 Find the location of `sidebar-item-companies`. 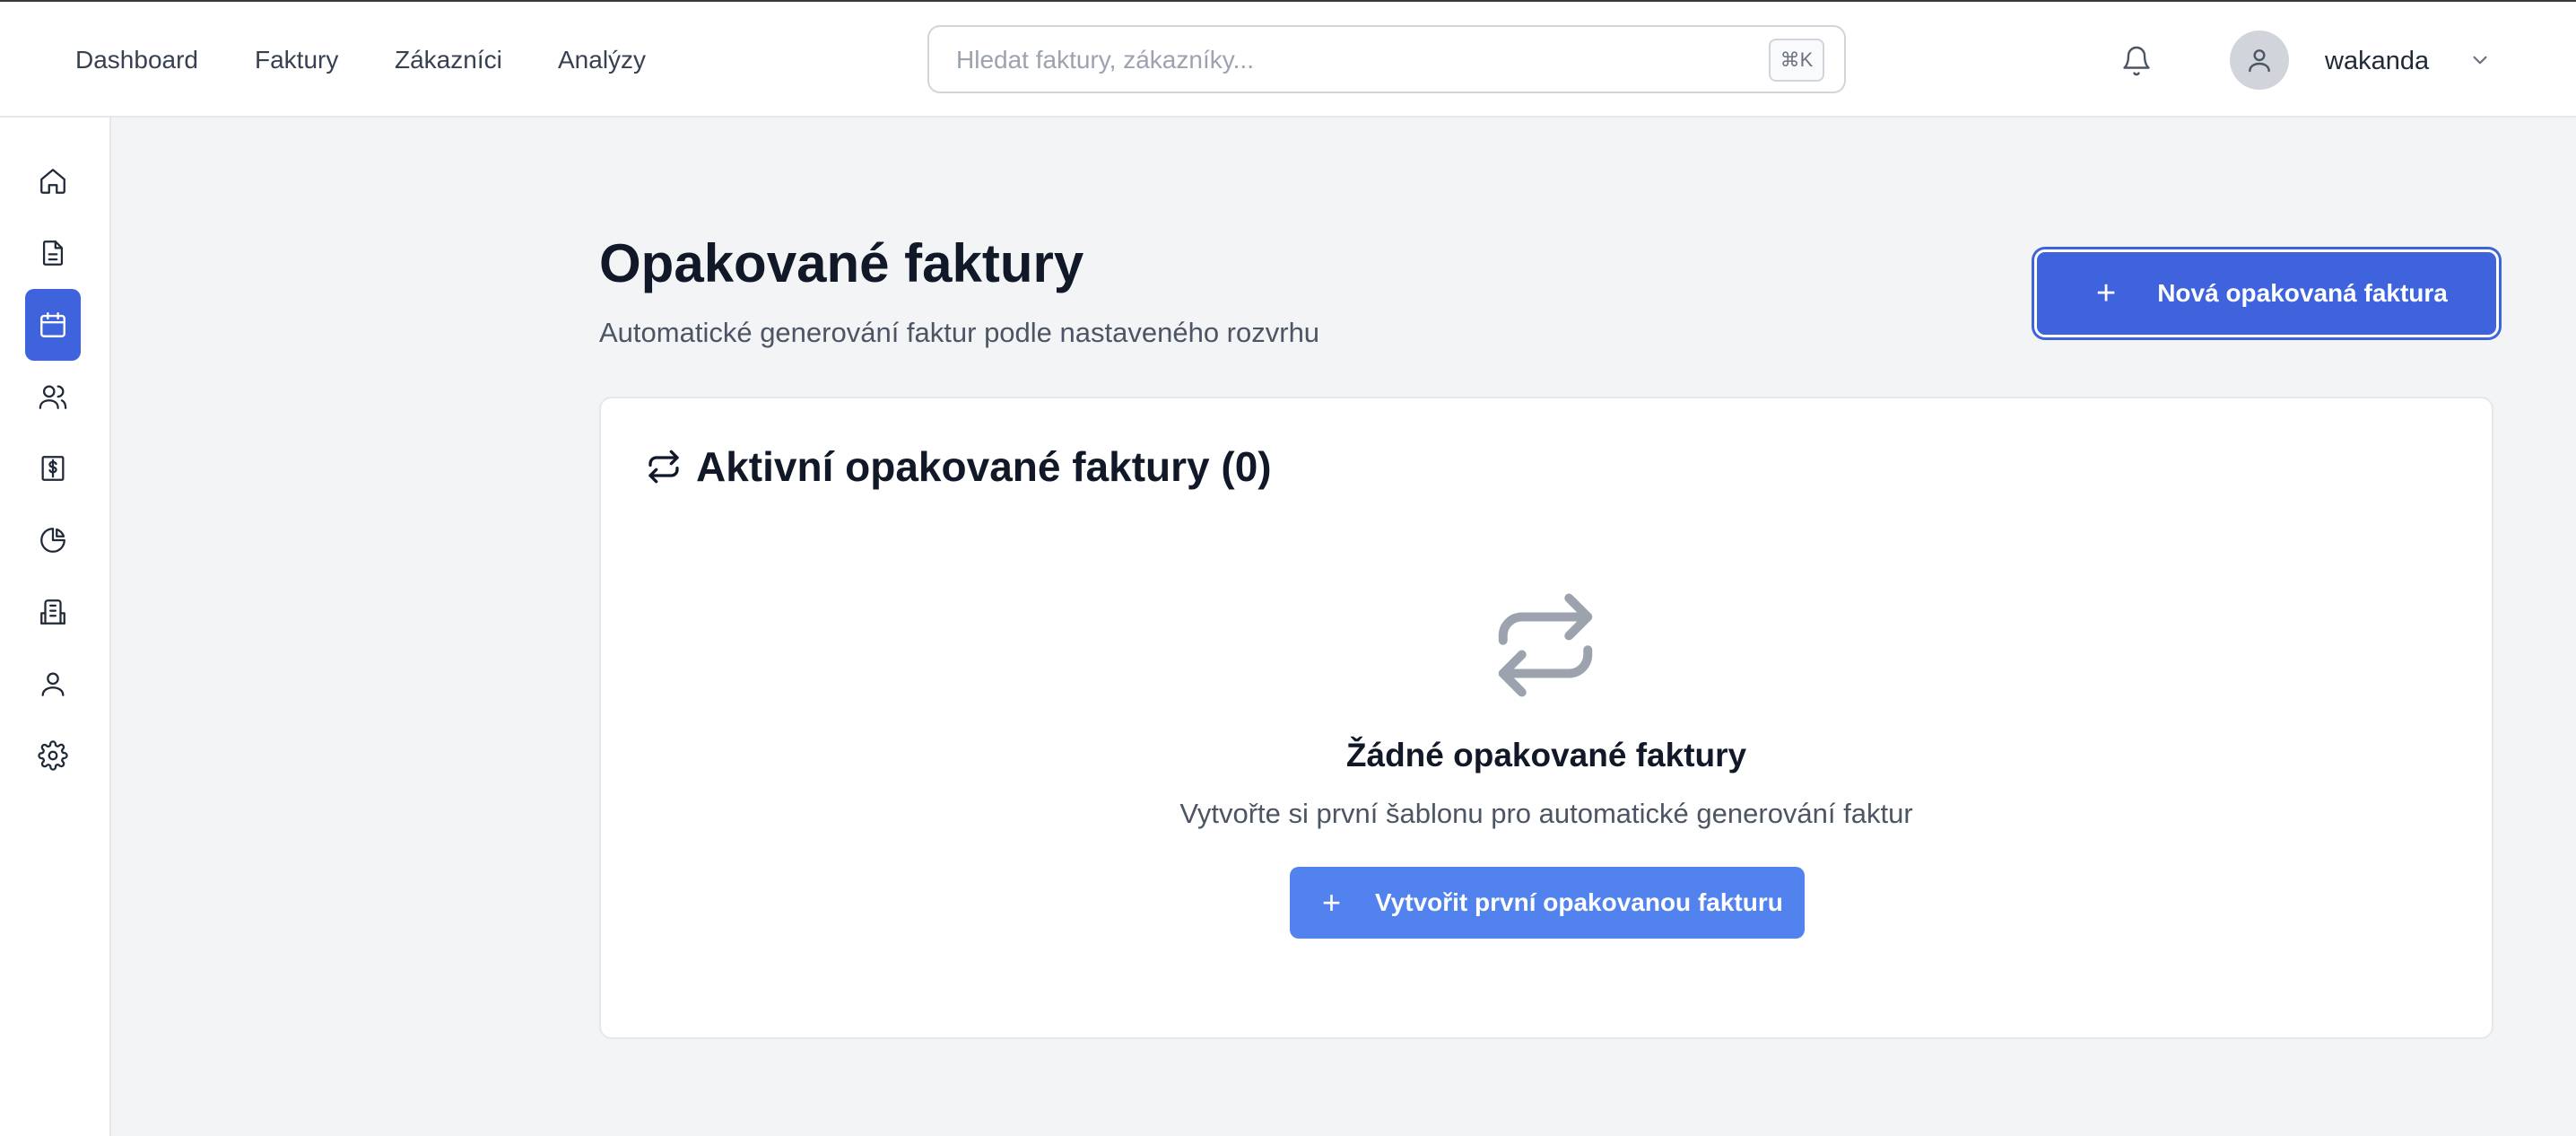

sidebar-item-companies is located at coordinates (53, 612).